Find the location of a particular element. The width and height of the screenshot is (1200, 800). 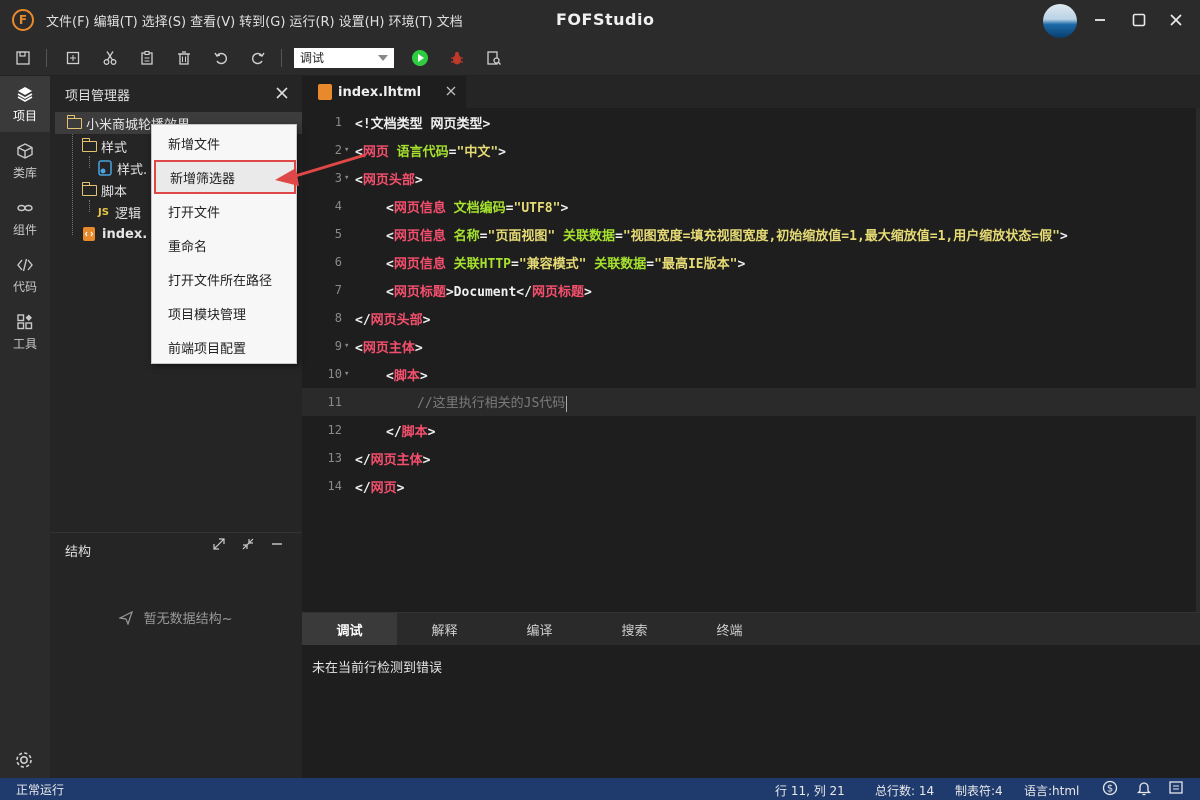

status-state: 正常运行 is located at coordinates (40, 790).